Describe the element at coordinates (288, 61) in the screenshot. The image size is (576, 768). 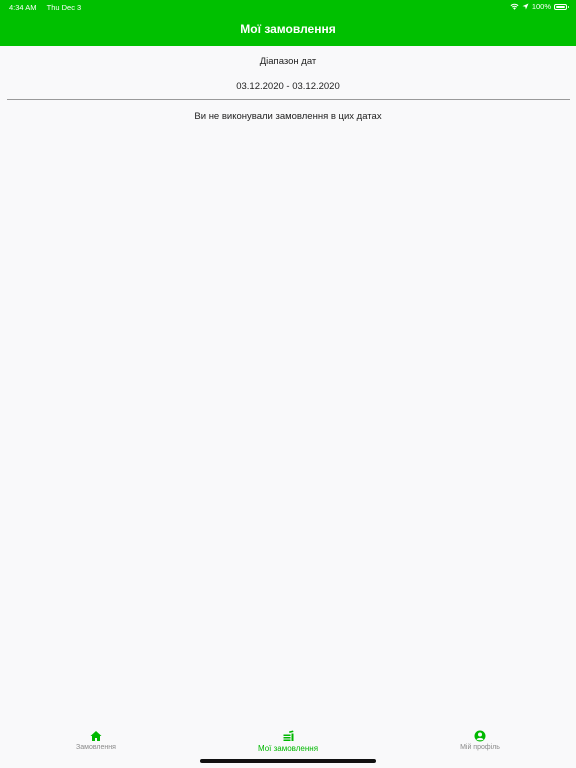
I see `date-range-label: Діапазон дат` at that location.